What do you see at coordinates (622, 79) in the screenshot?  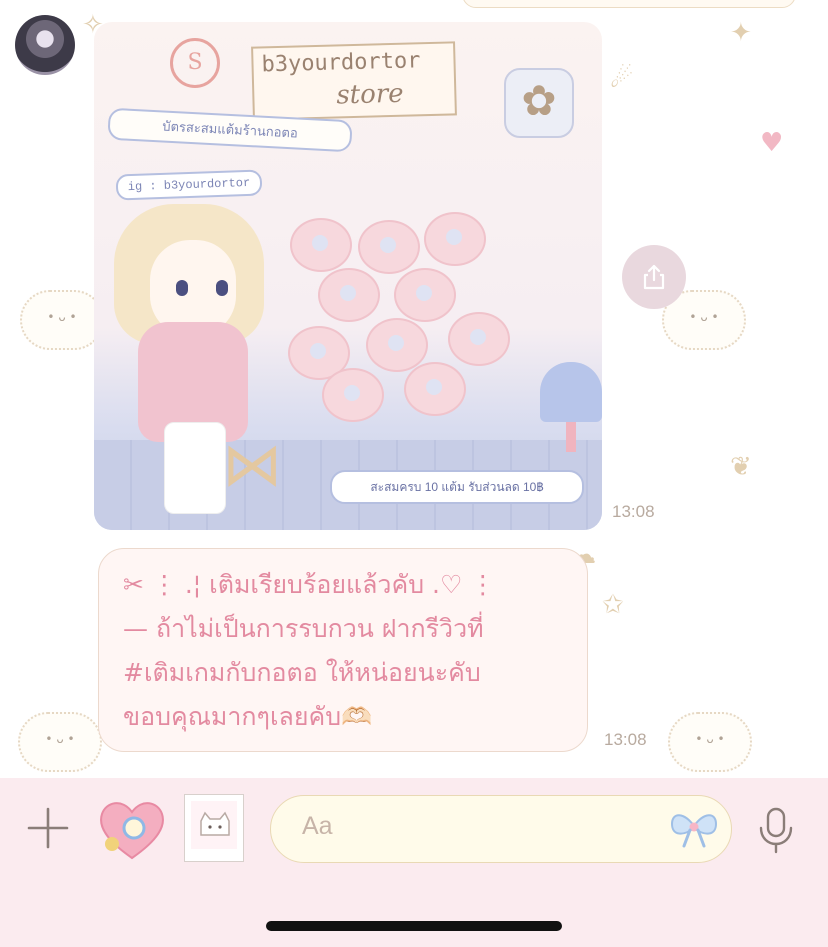 I see `shooting-star-icon: ☄` at bounding box center [622, 79].